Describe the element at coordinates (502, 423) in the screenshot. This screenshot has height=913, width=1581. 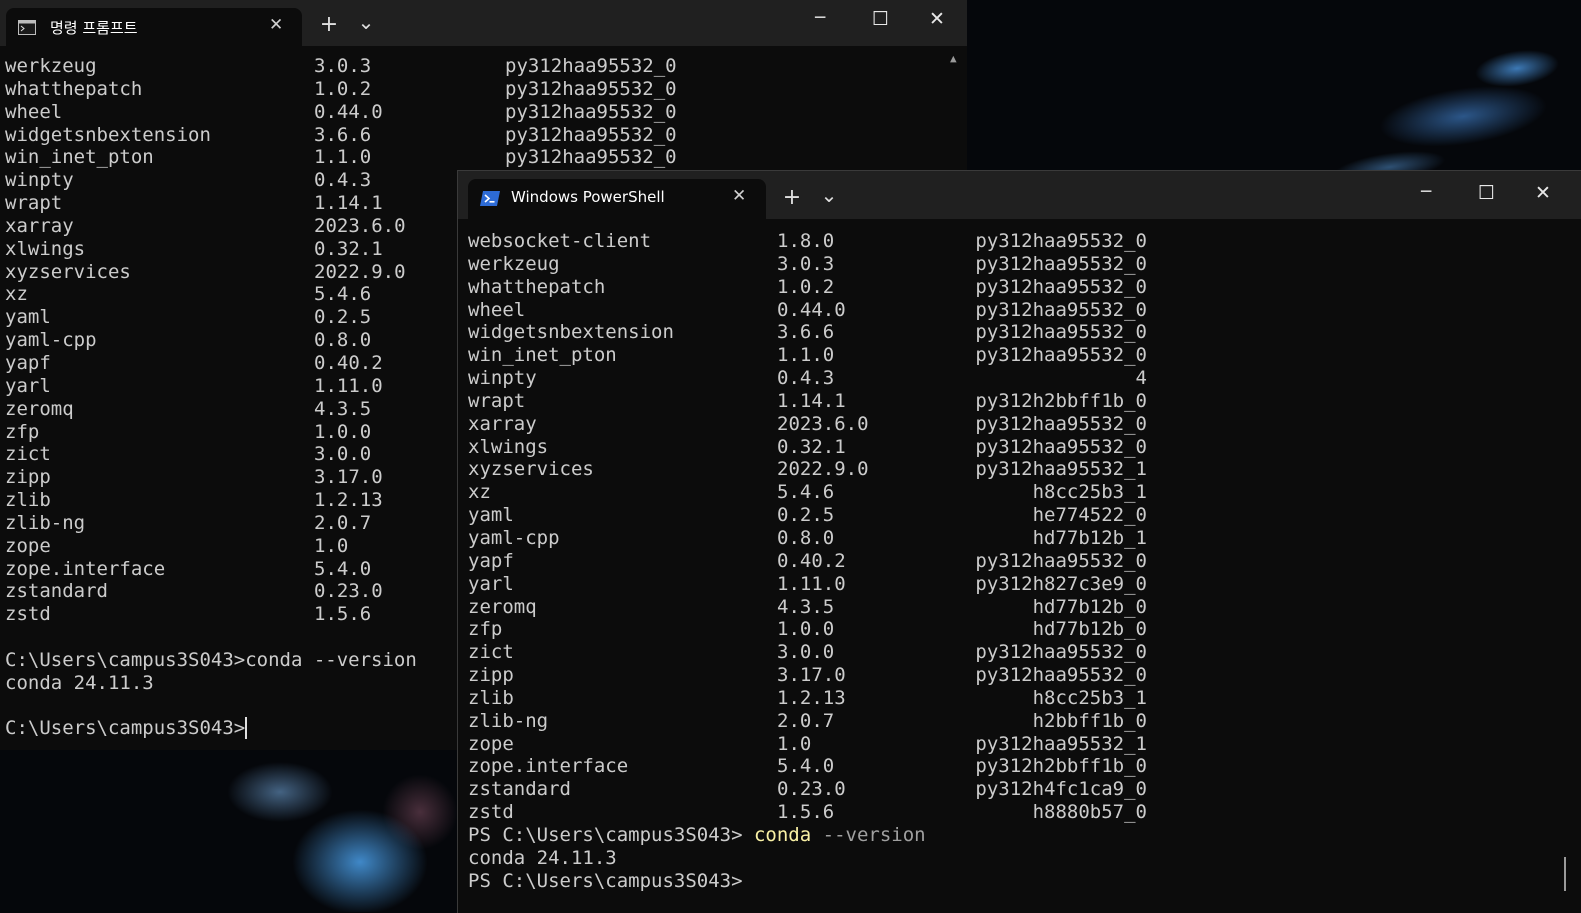
I see `package-name: xarray` at that location.